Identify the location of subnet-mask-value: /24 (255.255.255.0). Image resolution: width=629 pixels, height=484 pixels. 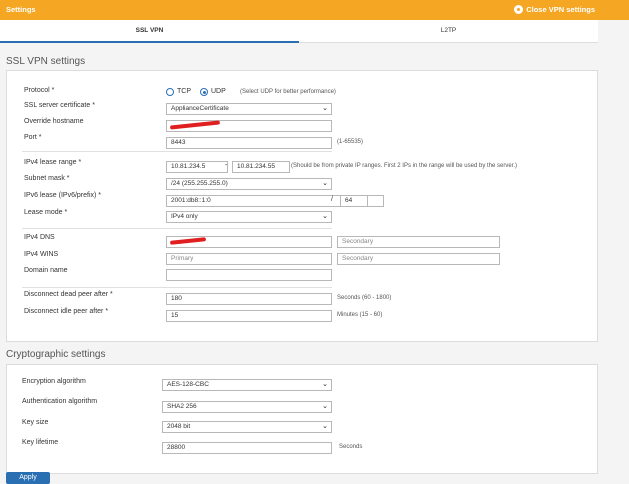
(199, 183).